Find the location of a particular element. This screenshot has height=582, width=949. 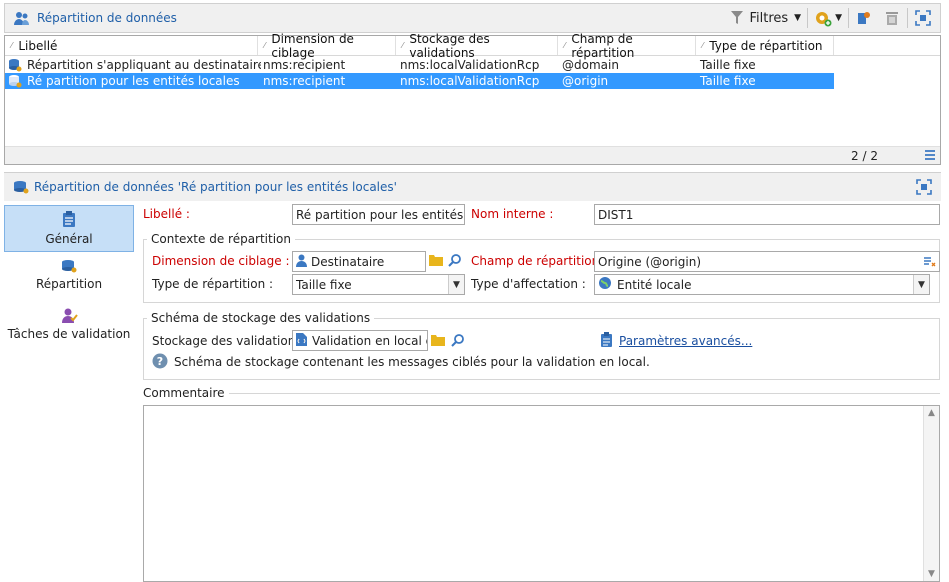

pagination-count: 2 / 2 is located at coordinates (864, 156).